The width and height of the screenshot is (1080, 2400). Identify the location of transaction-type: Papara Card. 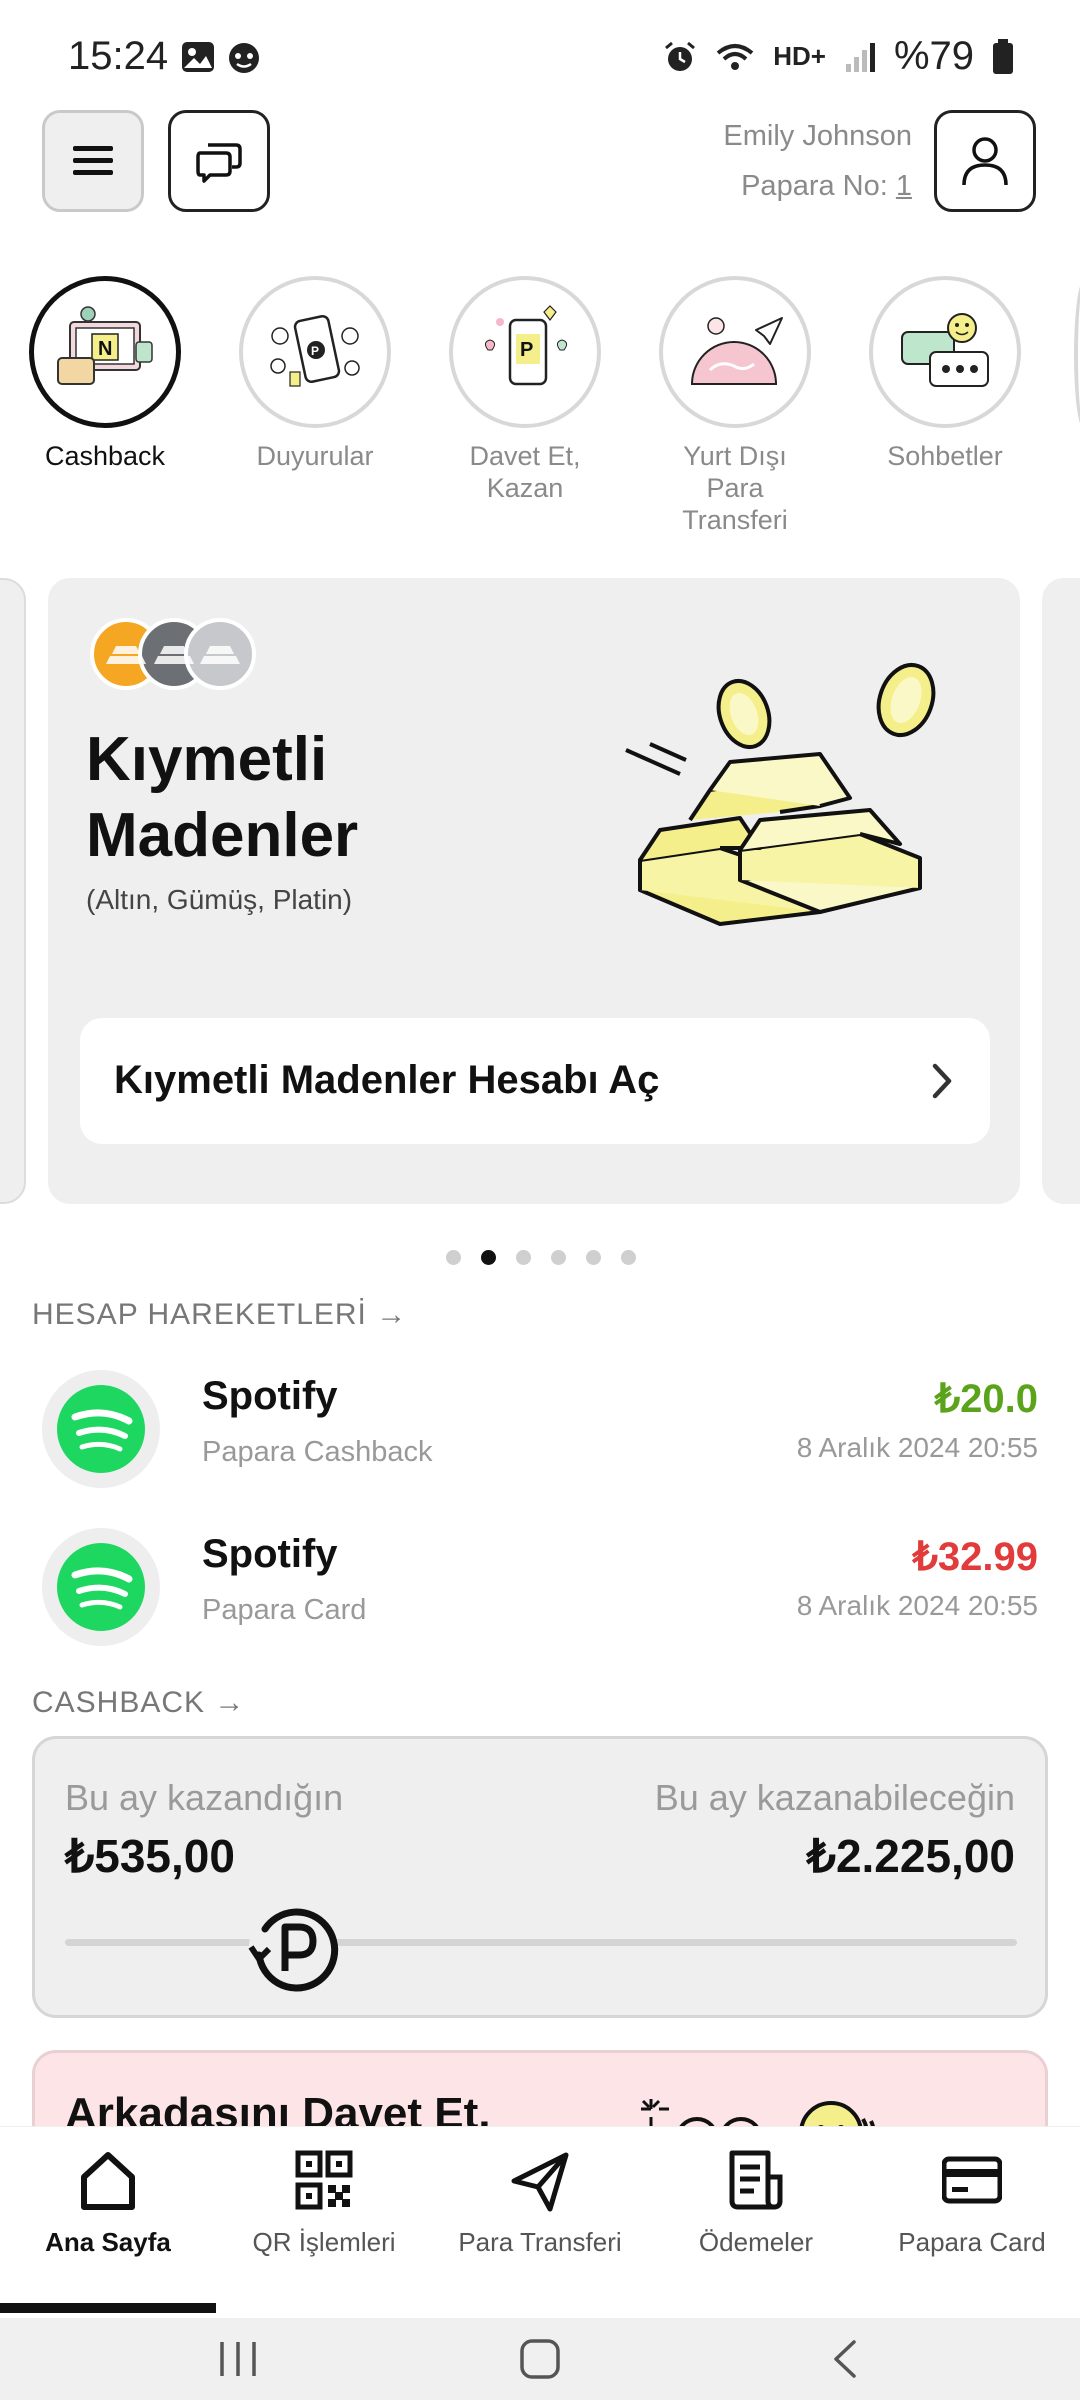
(284, 1610).